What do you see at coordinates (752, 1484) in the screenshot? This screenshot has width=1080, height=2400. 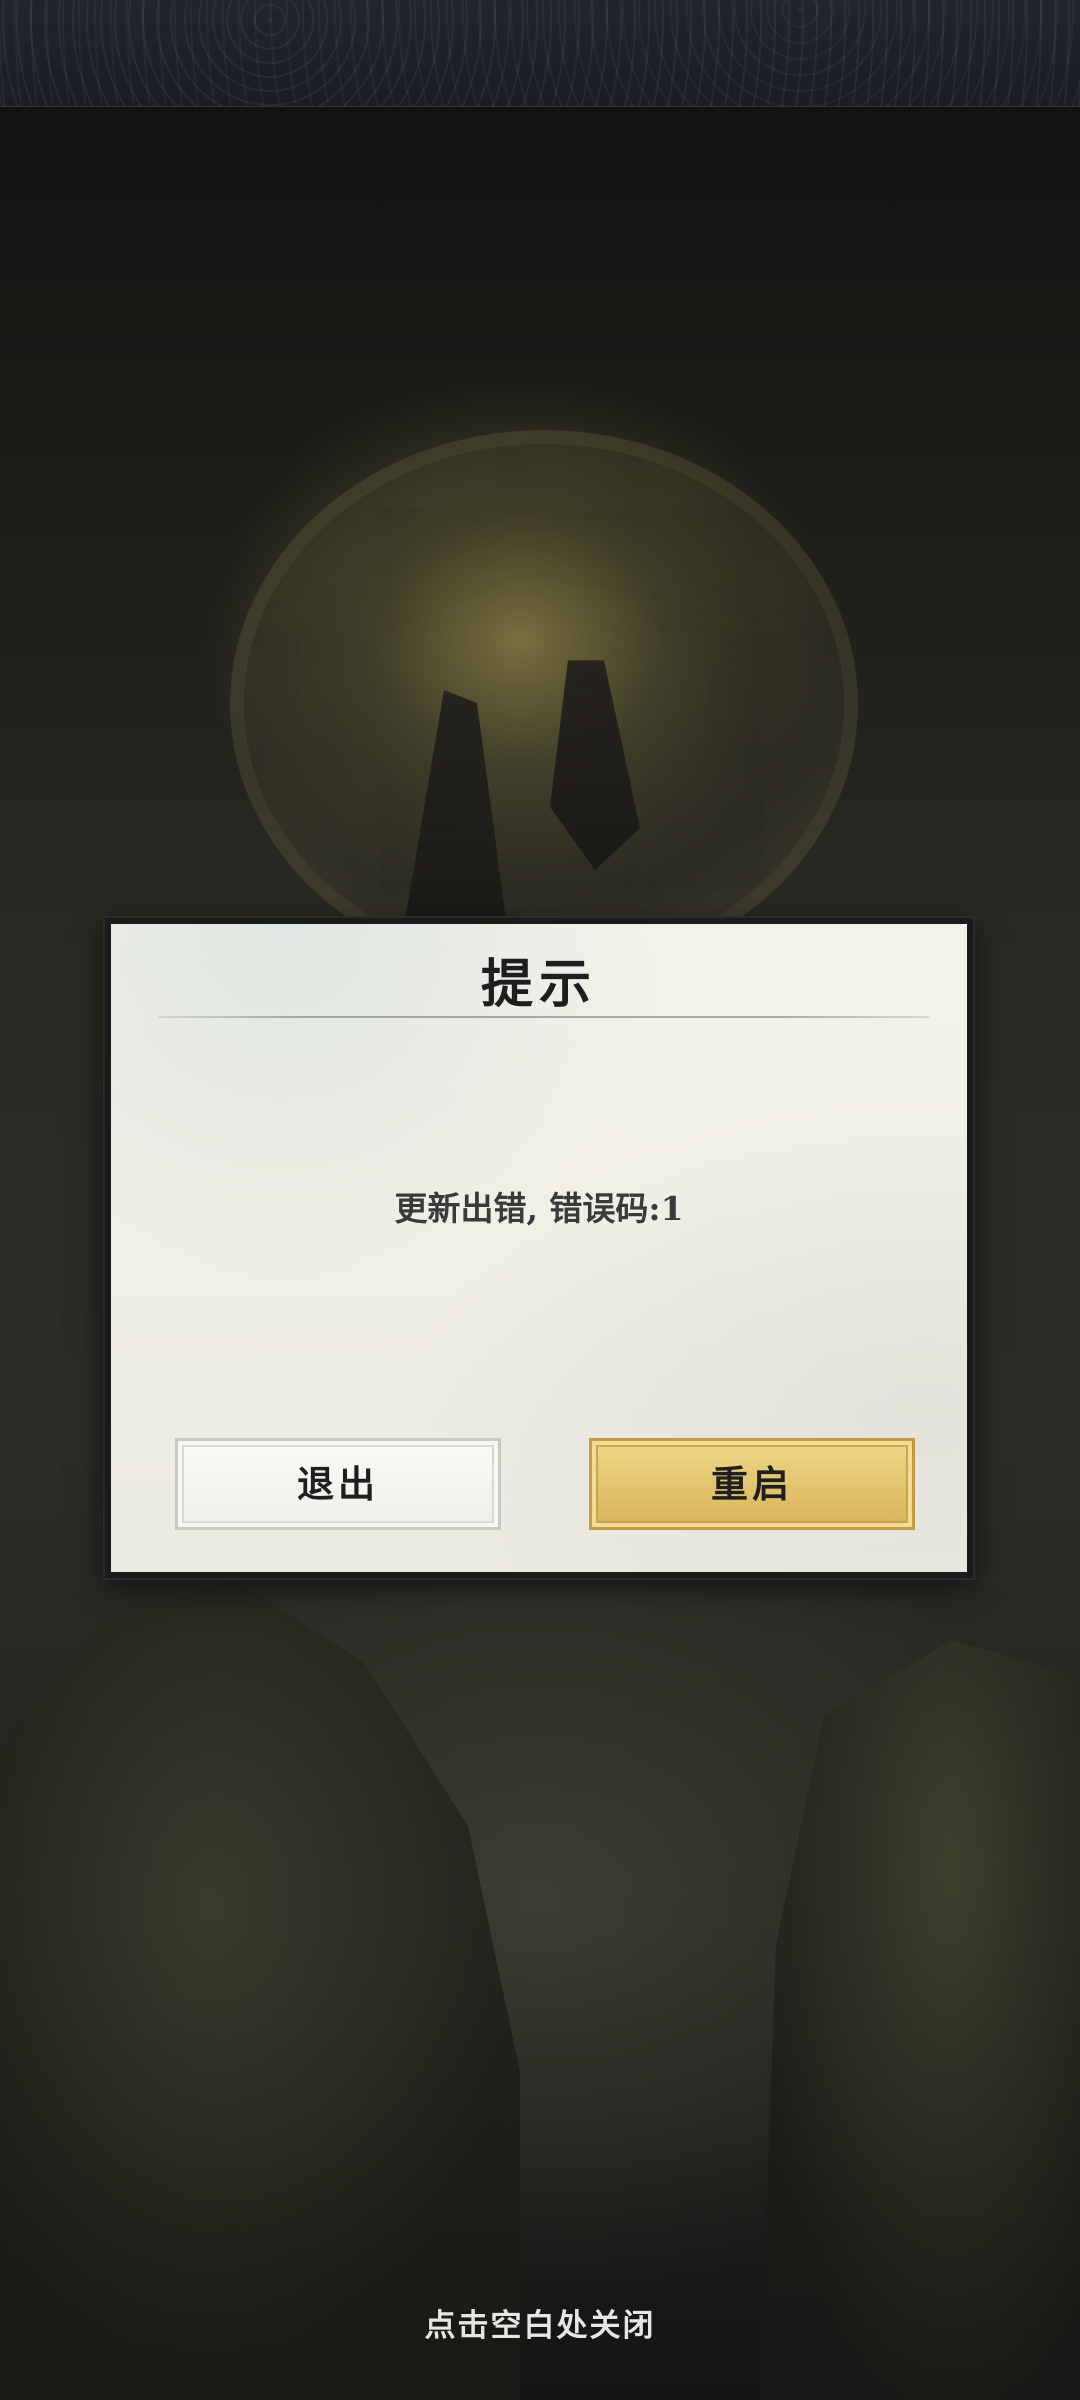 I see `restart-button: 重启` at bounding box center [752, 1484].